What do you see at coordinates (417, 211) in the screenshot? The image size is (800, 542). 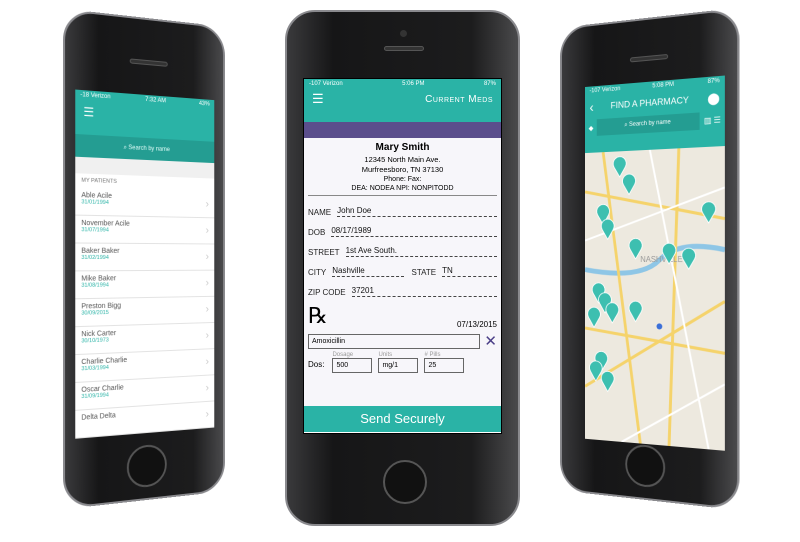 I see `value: John Doe` at bounding box center [417, 211].